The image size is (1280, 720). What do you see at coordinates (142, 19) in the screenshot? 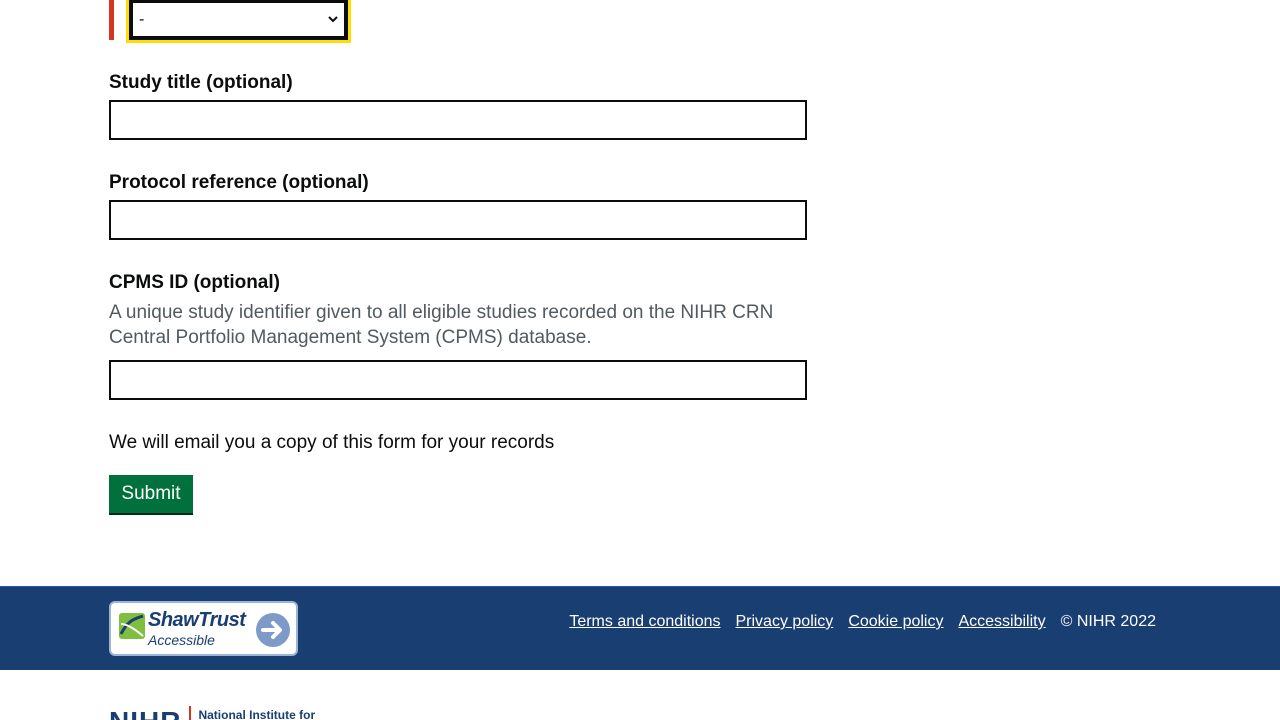
I see `dropdown-select-value: -` at bounding box center [142, 19].